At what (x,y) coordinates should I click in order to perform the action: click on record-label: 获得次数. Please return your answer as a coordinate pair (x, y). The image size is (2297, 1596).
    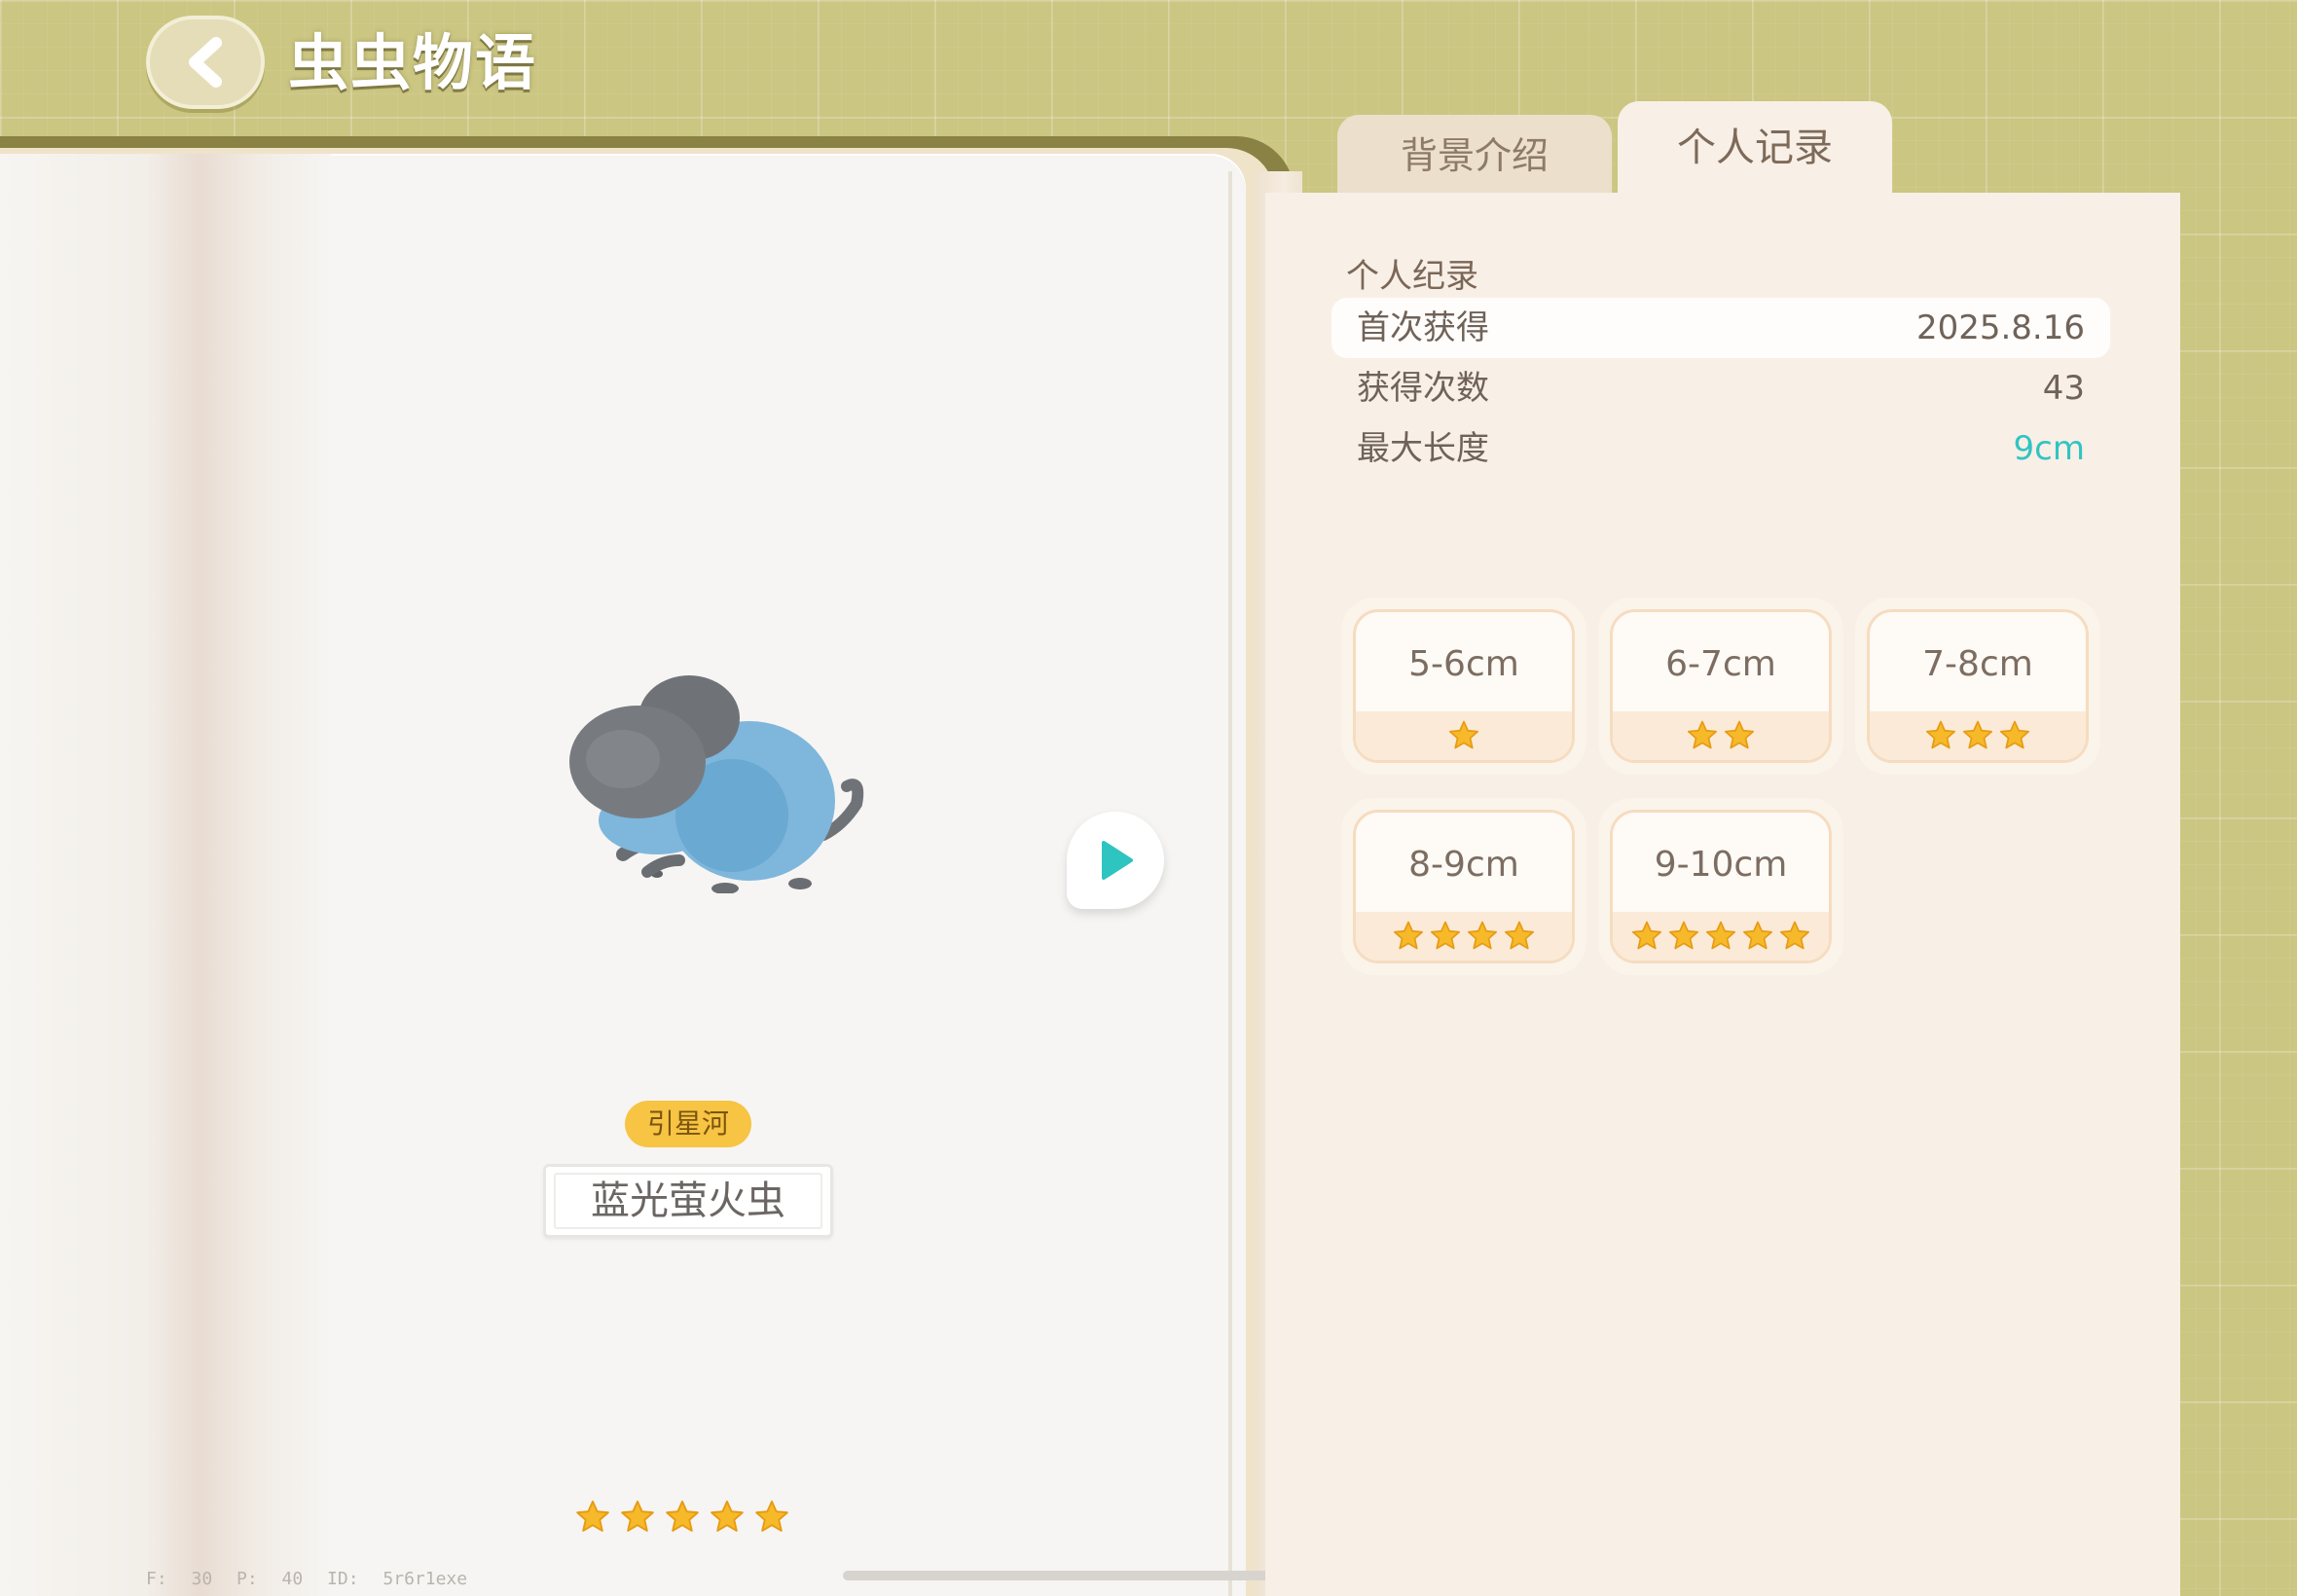
    Looking at the image, I should click on (1423, 388).